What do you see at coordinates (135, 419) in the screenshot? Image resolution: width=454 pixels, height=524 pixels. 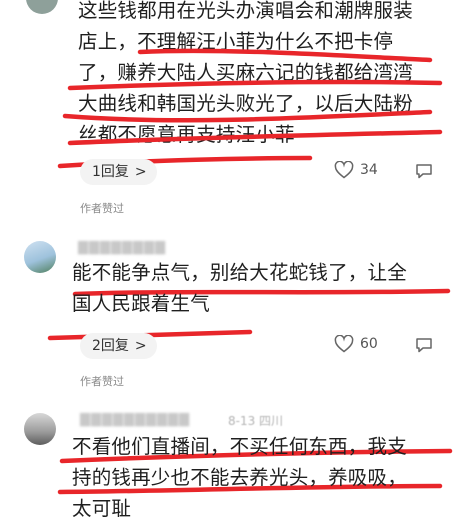 I see `username-blurred: ▇▇▇▇▇▇▇▇▇▇` at bounding box center [135, 419].